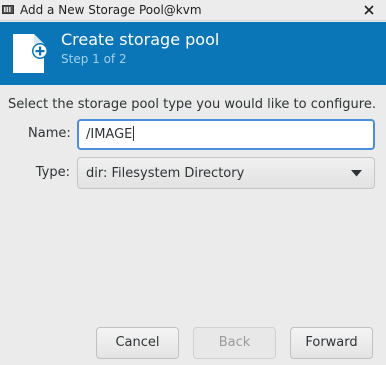 The image size is (386, 365). I want to click on type-dropdown-value: dir: Filesystem Directory, so click(165, 173).